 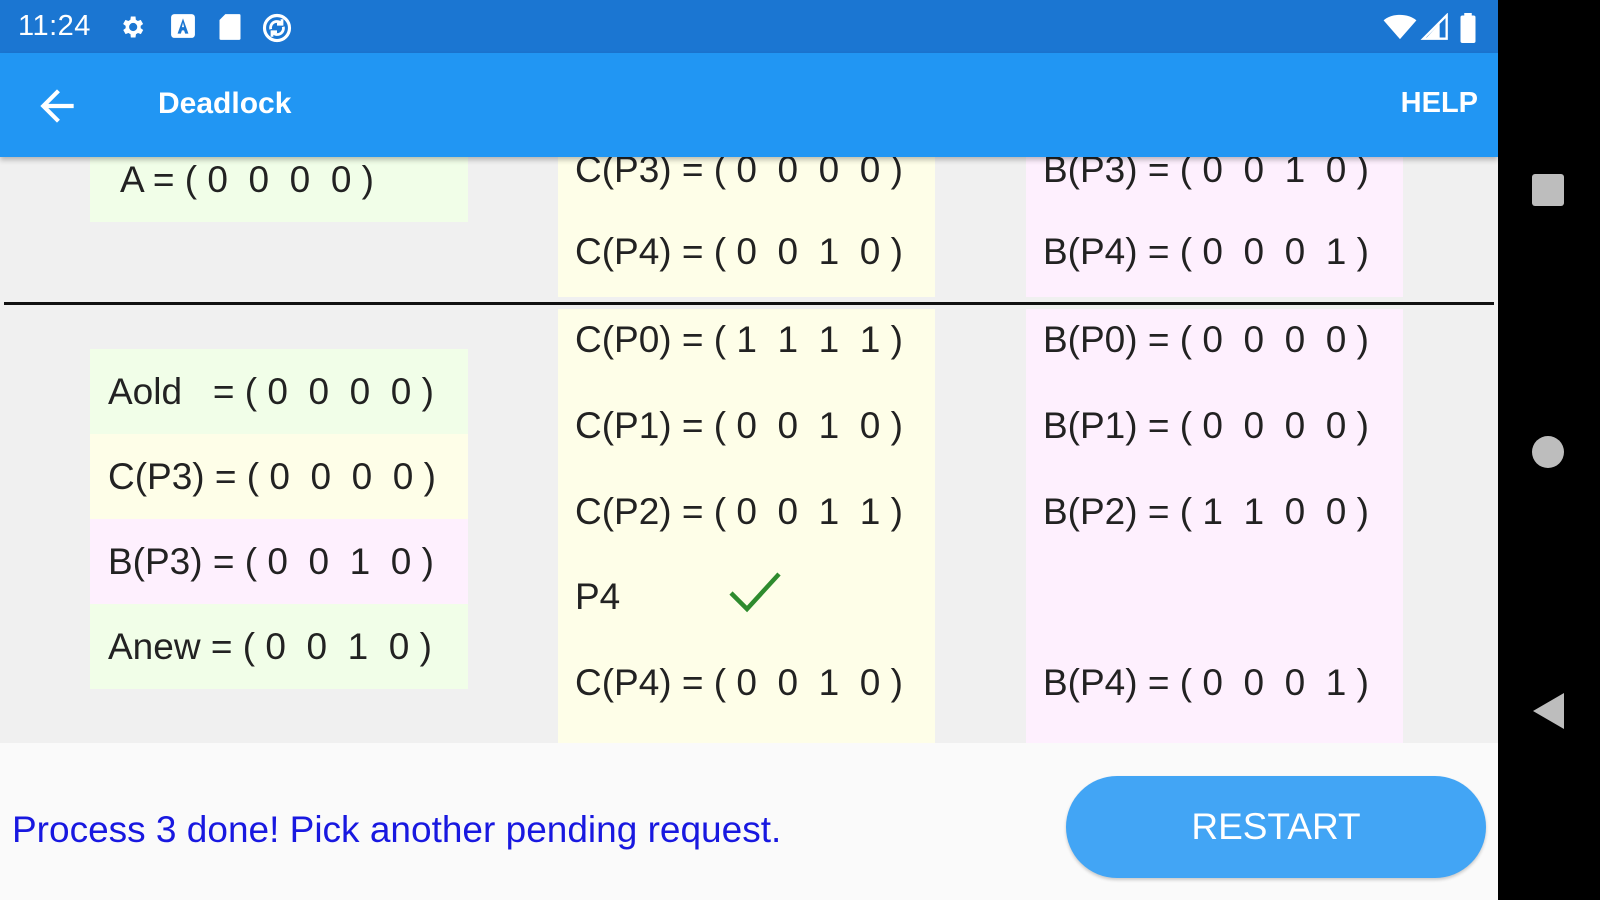 I want to click on finished-process-label: P4, so click(x=598, y=596).